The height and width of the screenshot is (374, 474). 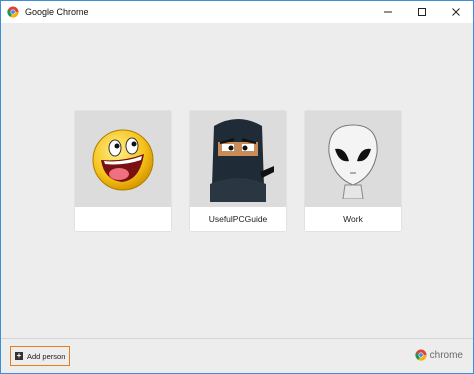 I want to click on close-icon, so click(x=456, y=12).